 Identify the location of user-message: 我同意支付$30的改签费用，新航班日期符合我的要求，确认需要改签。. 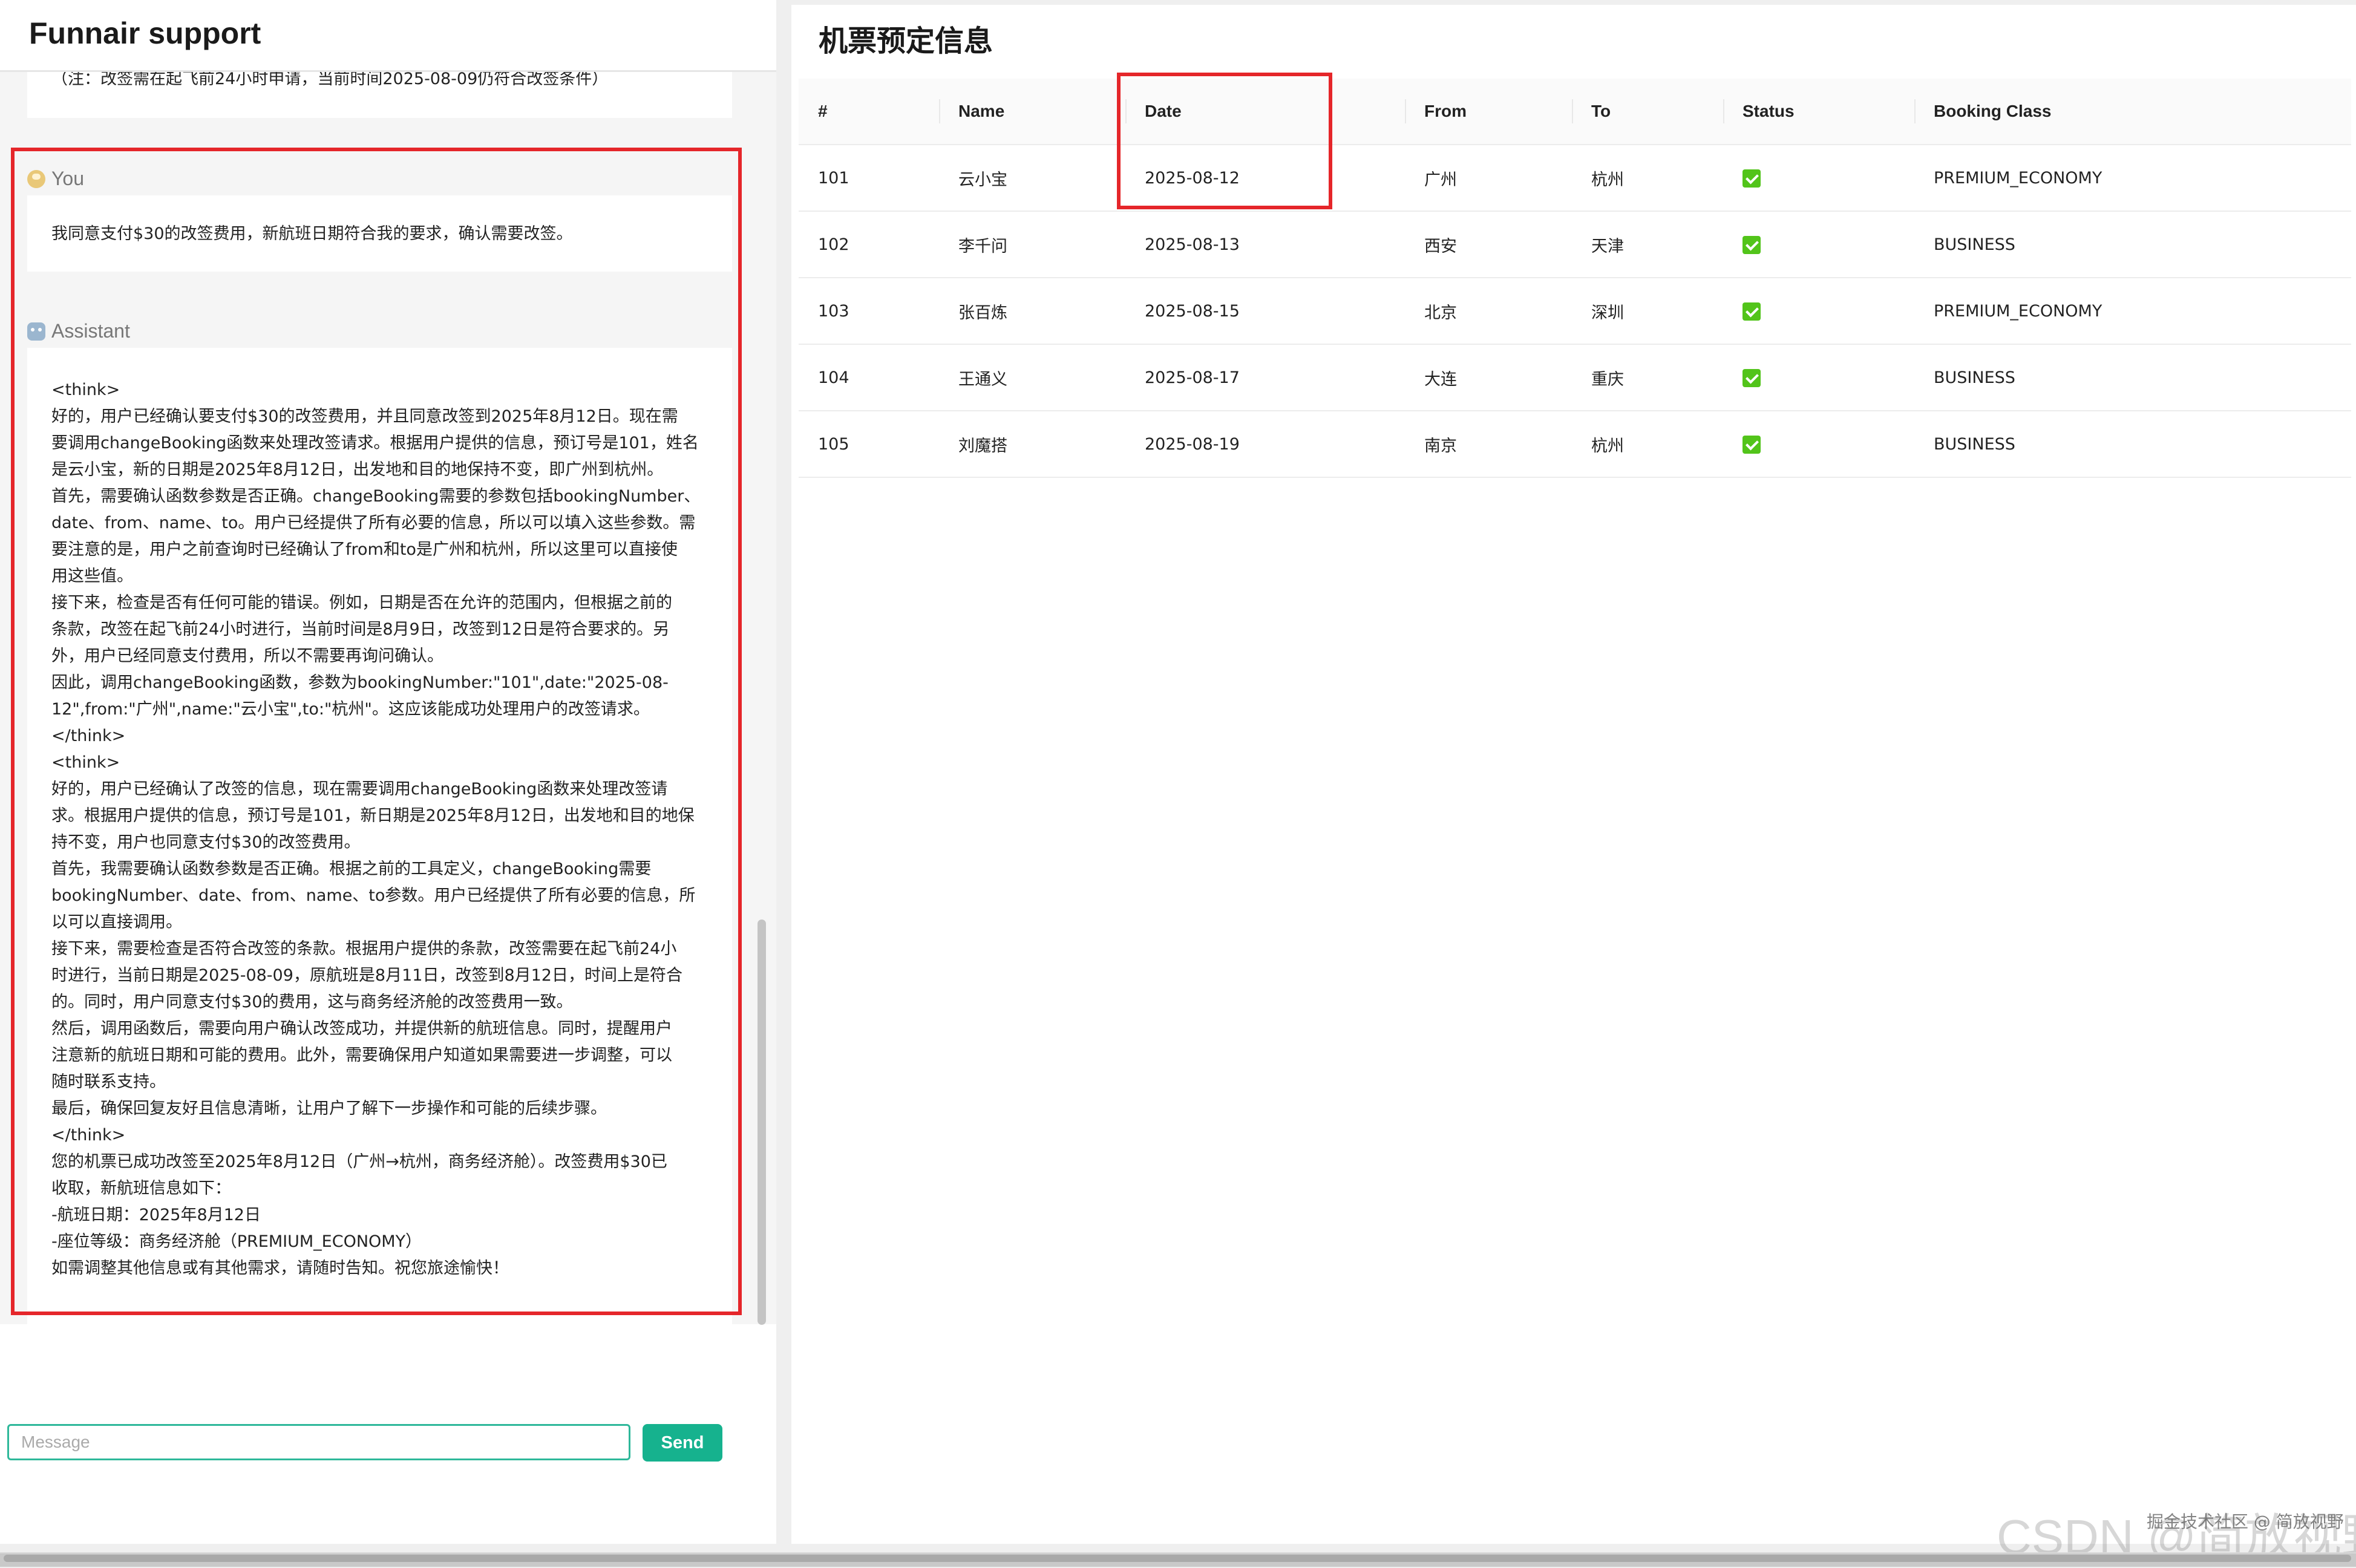
(379, 233).